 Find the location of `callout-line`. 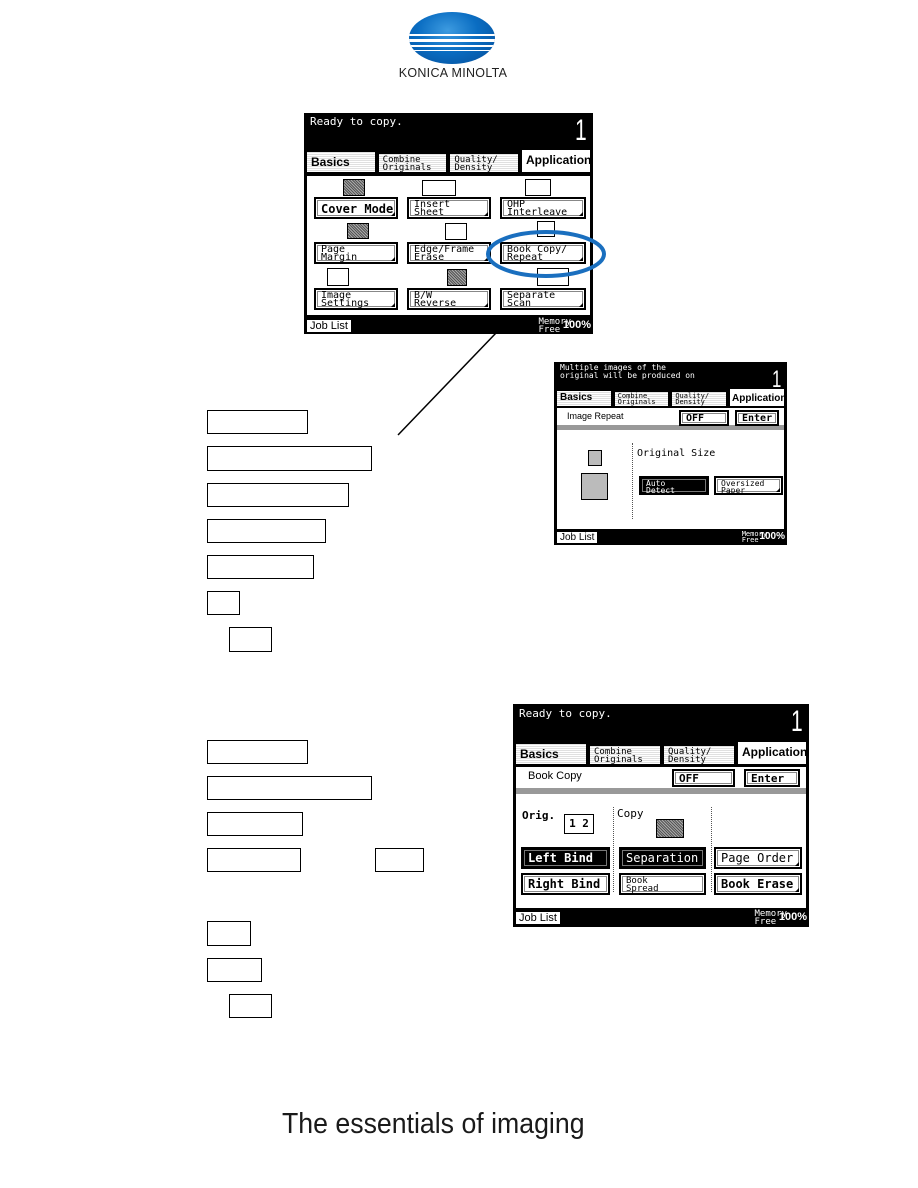

callout-line is located at coordinates (447, 384).